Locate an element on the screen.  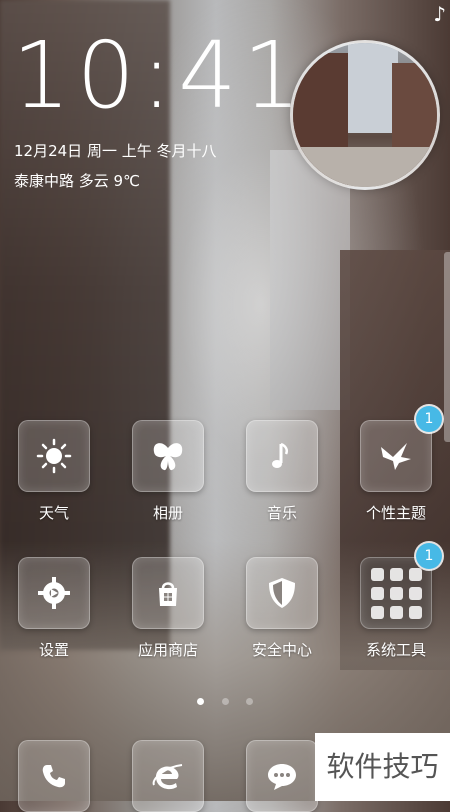
sun-icon is located at coordinates (54, 456).